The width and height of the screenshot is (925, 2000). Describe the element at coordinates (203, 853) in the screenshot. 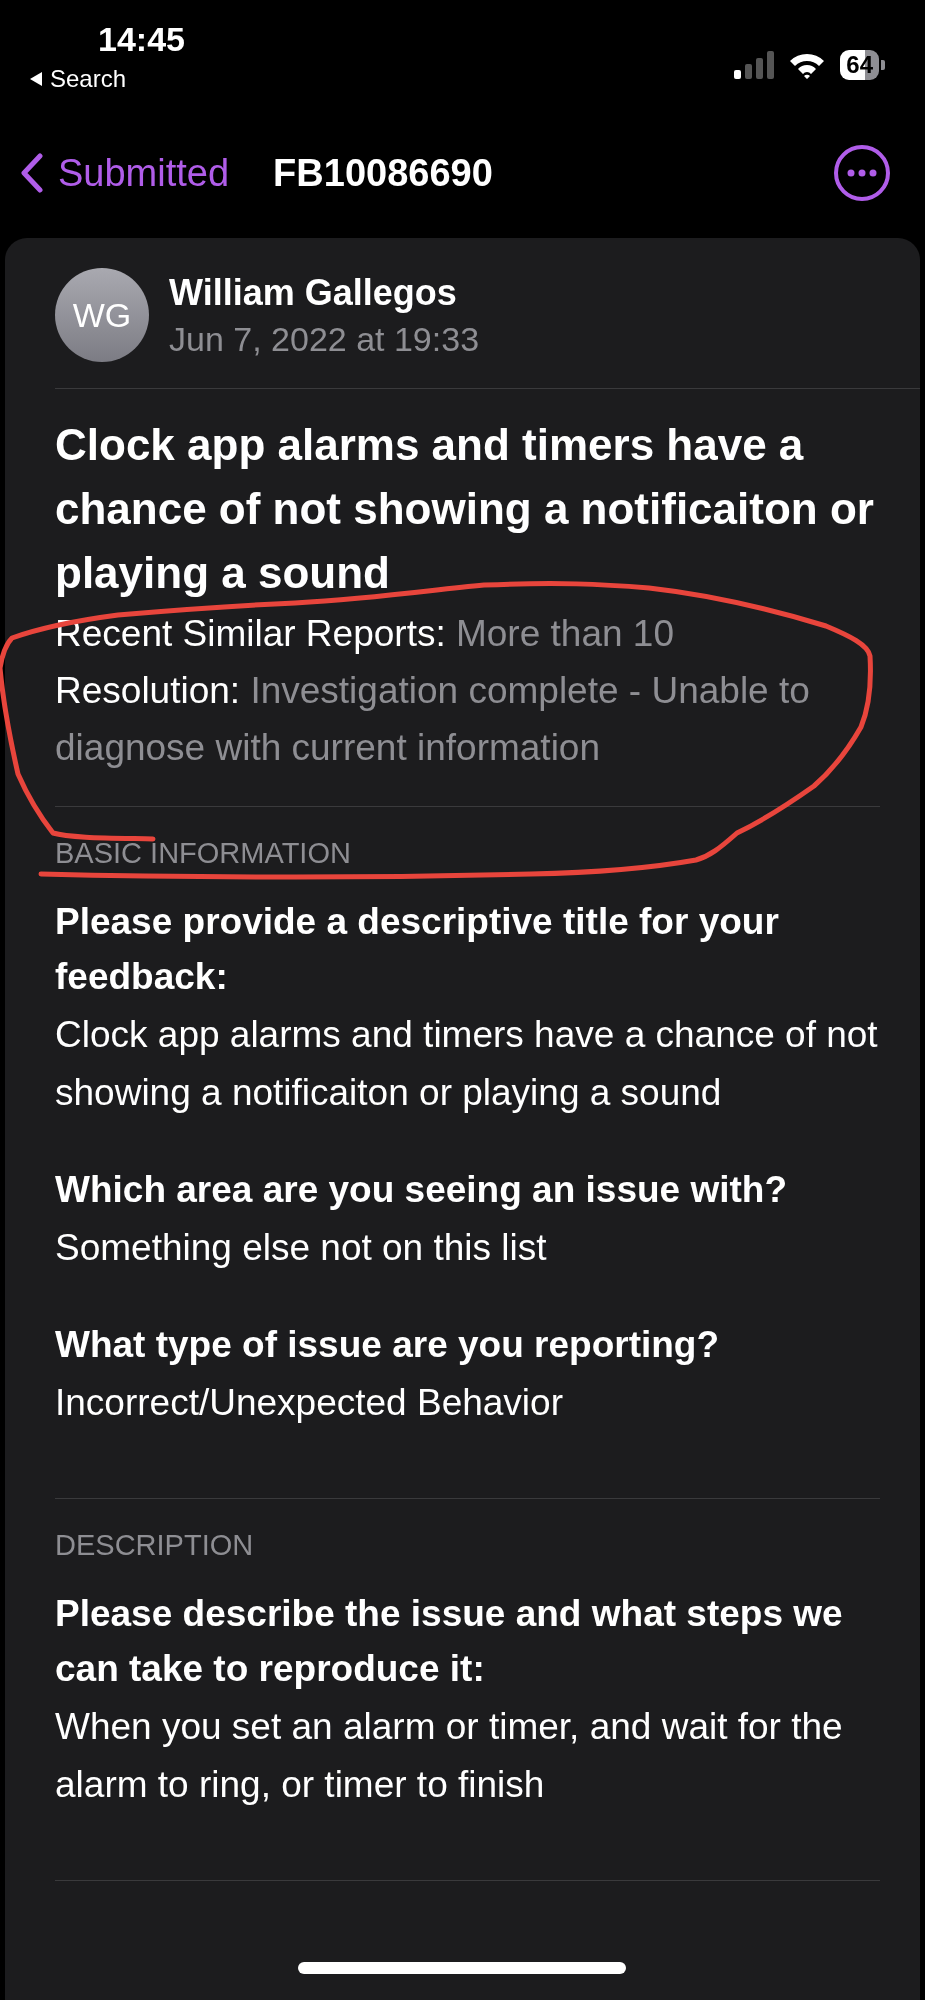

I see `section-heading: BASIC INFORMATION` at that location.